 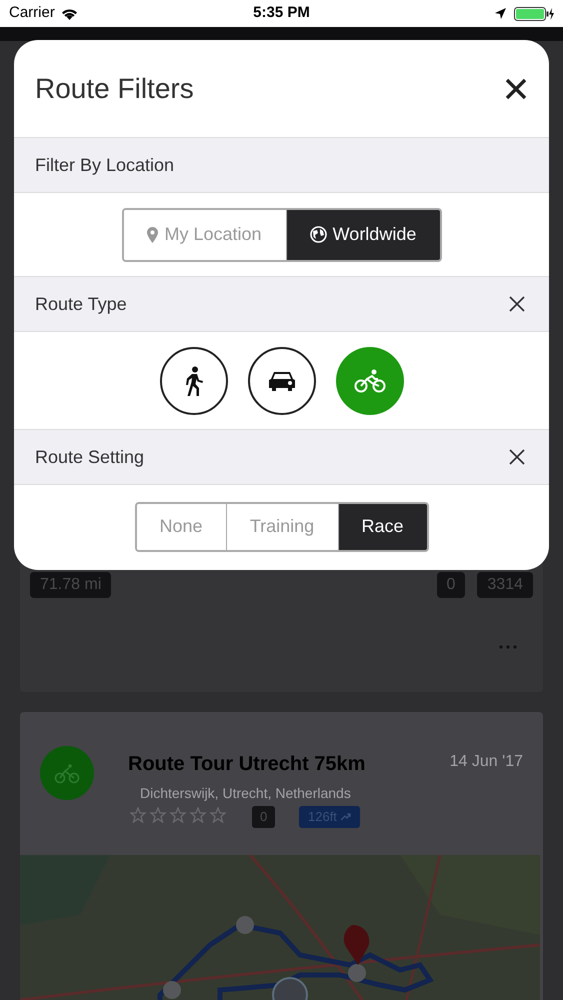 What do you see at coordinates (281, 13) in the screenshot?
I see `clock-label: 5:35 PM` at bounding box center [281, 13].